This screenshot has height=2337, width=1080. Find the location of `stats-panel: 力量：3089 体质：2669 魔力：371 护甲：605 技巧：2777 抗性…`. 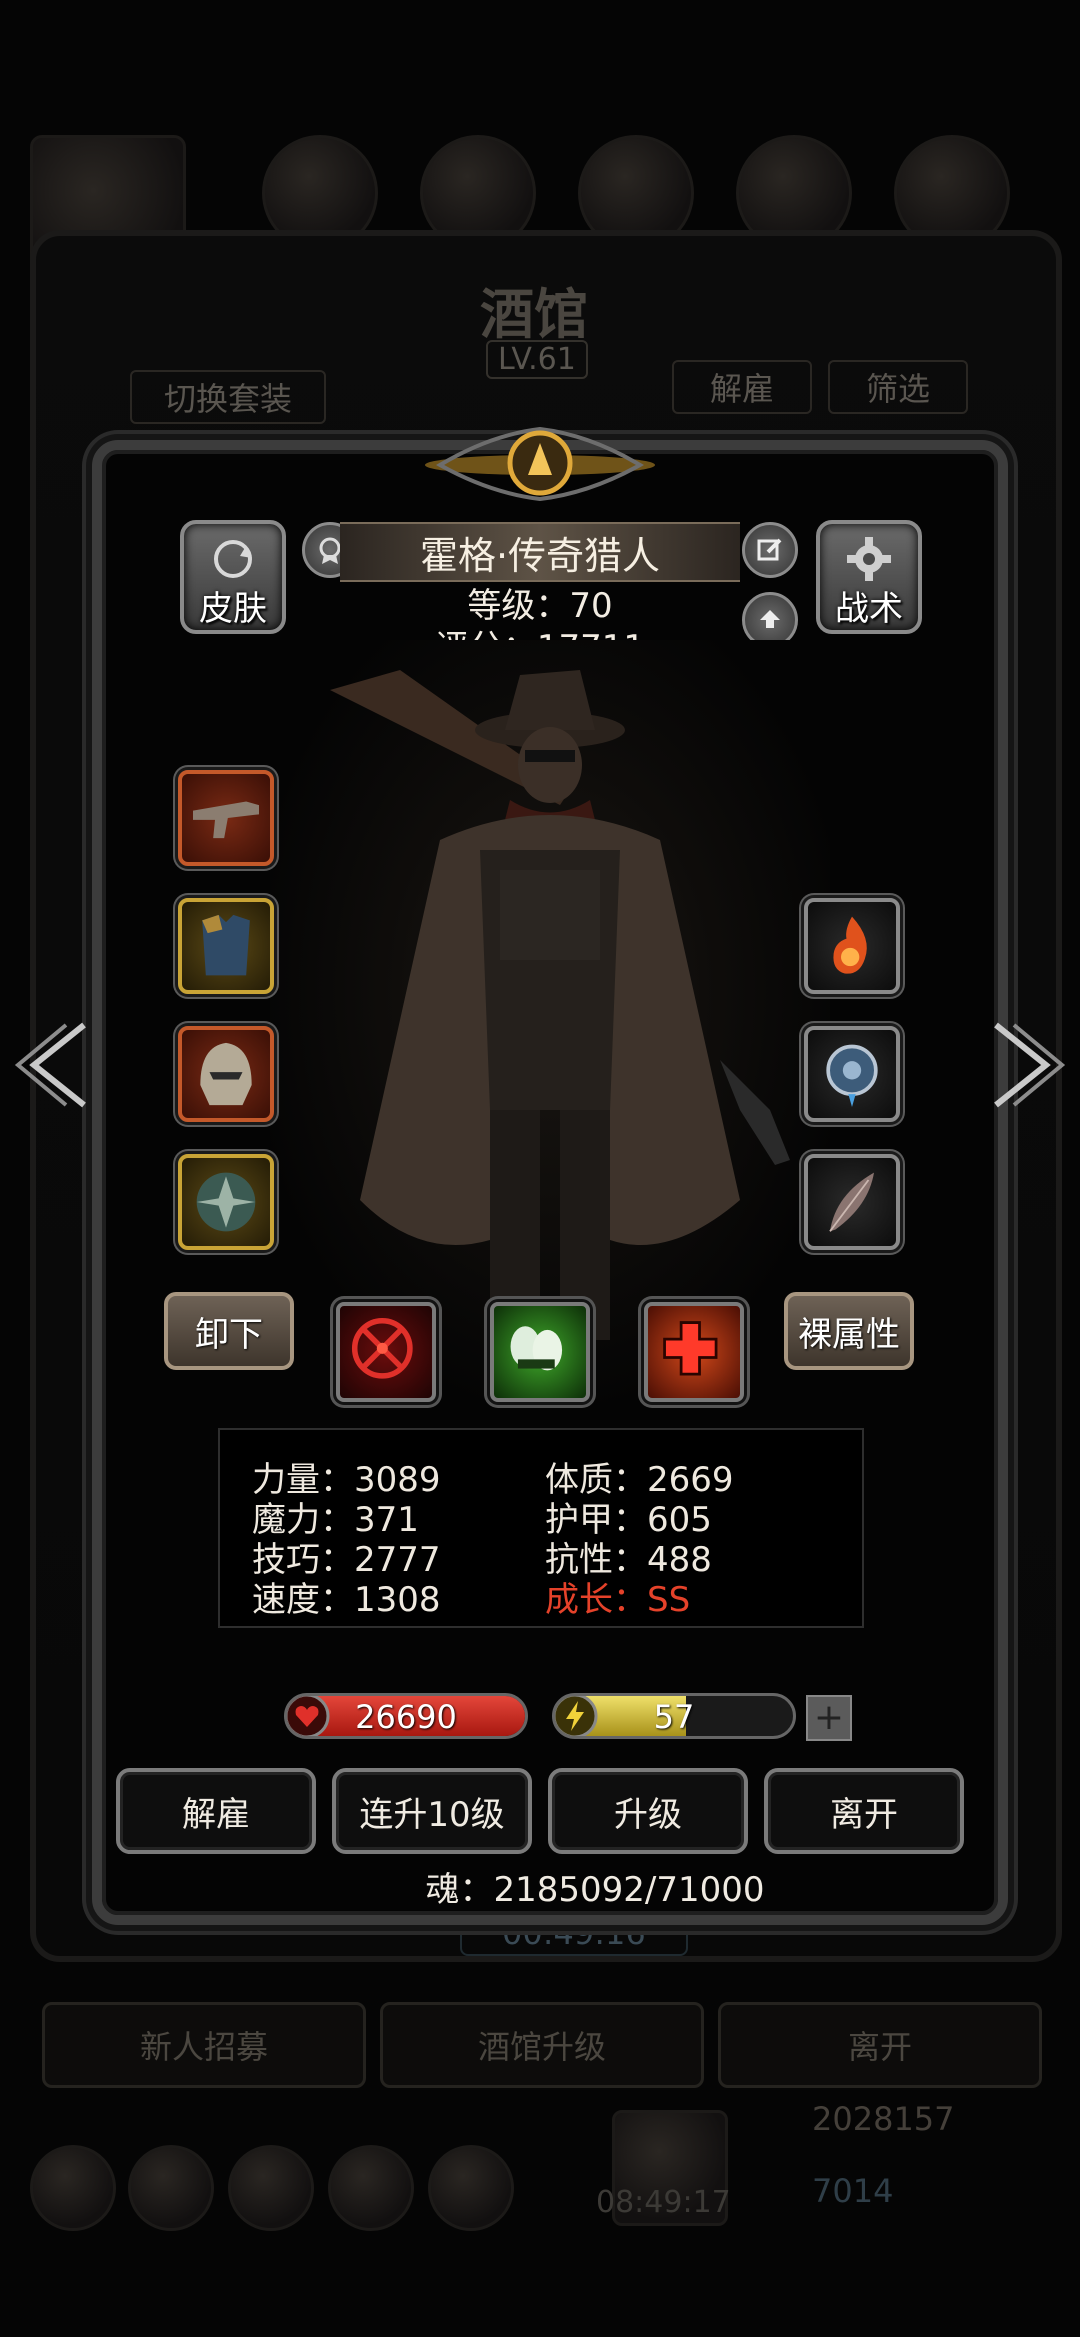

stats-panel: 力量：3089 体质：2669 魔力：371 护甲：605 技巧：2777 抗性… is located at coordinates (541, 1528).